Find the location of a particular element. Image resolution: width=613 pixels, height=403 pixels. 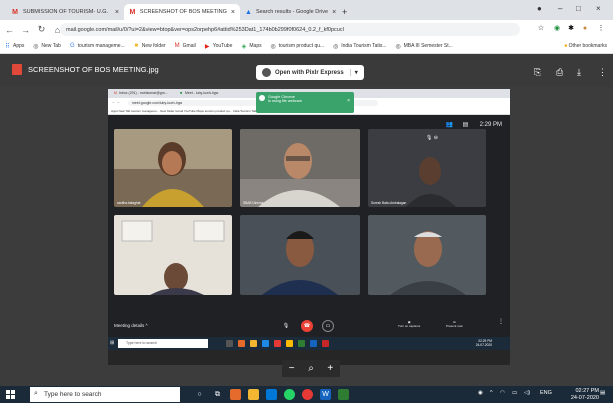

excel-icon is located at coordinates (343, 394).